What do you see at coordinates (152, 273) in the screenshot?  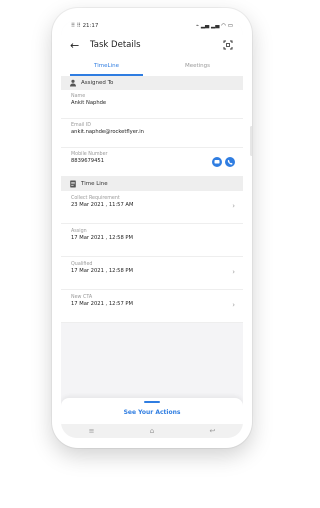 I see `timeline-item: Qualified 17 Mar 2021 , 12:58 PM ›` at bounding box center [152, 273].